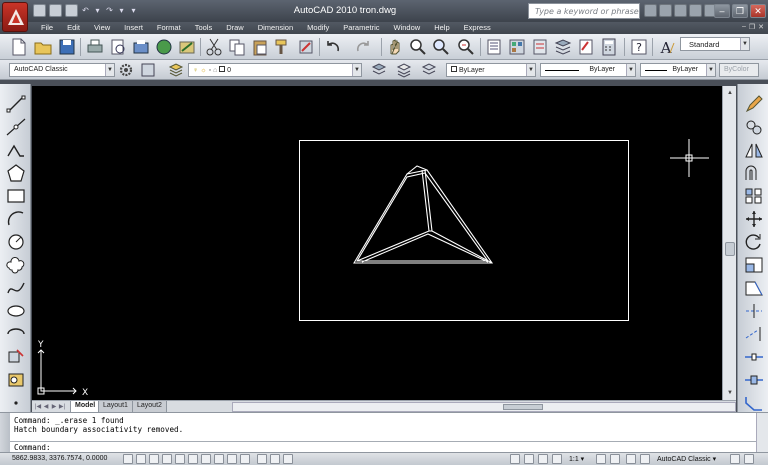  Describe the element at coordinates (260, 47) in the screenshot. I see `paste-icon` at that location.